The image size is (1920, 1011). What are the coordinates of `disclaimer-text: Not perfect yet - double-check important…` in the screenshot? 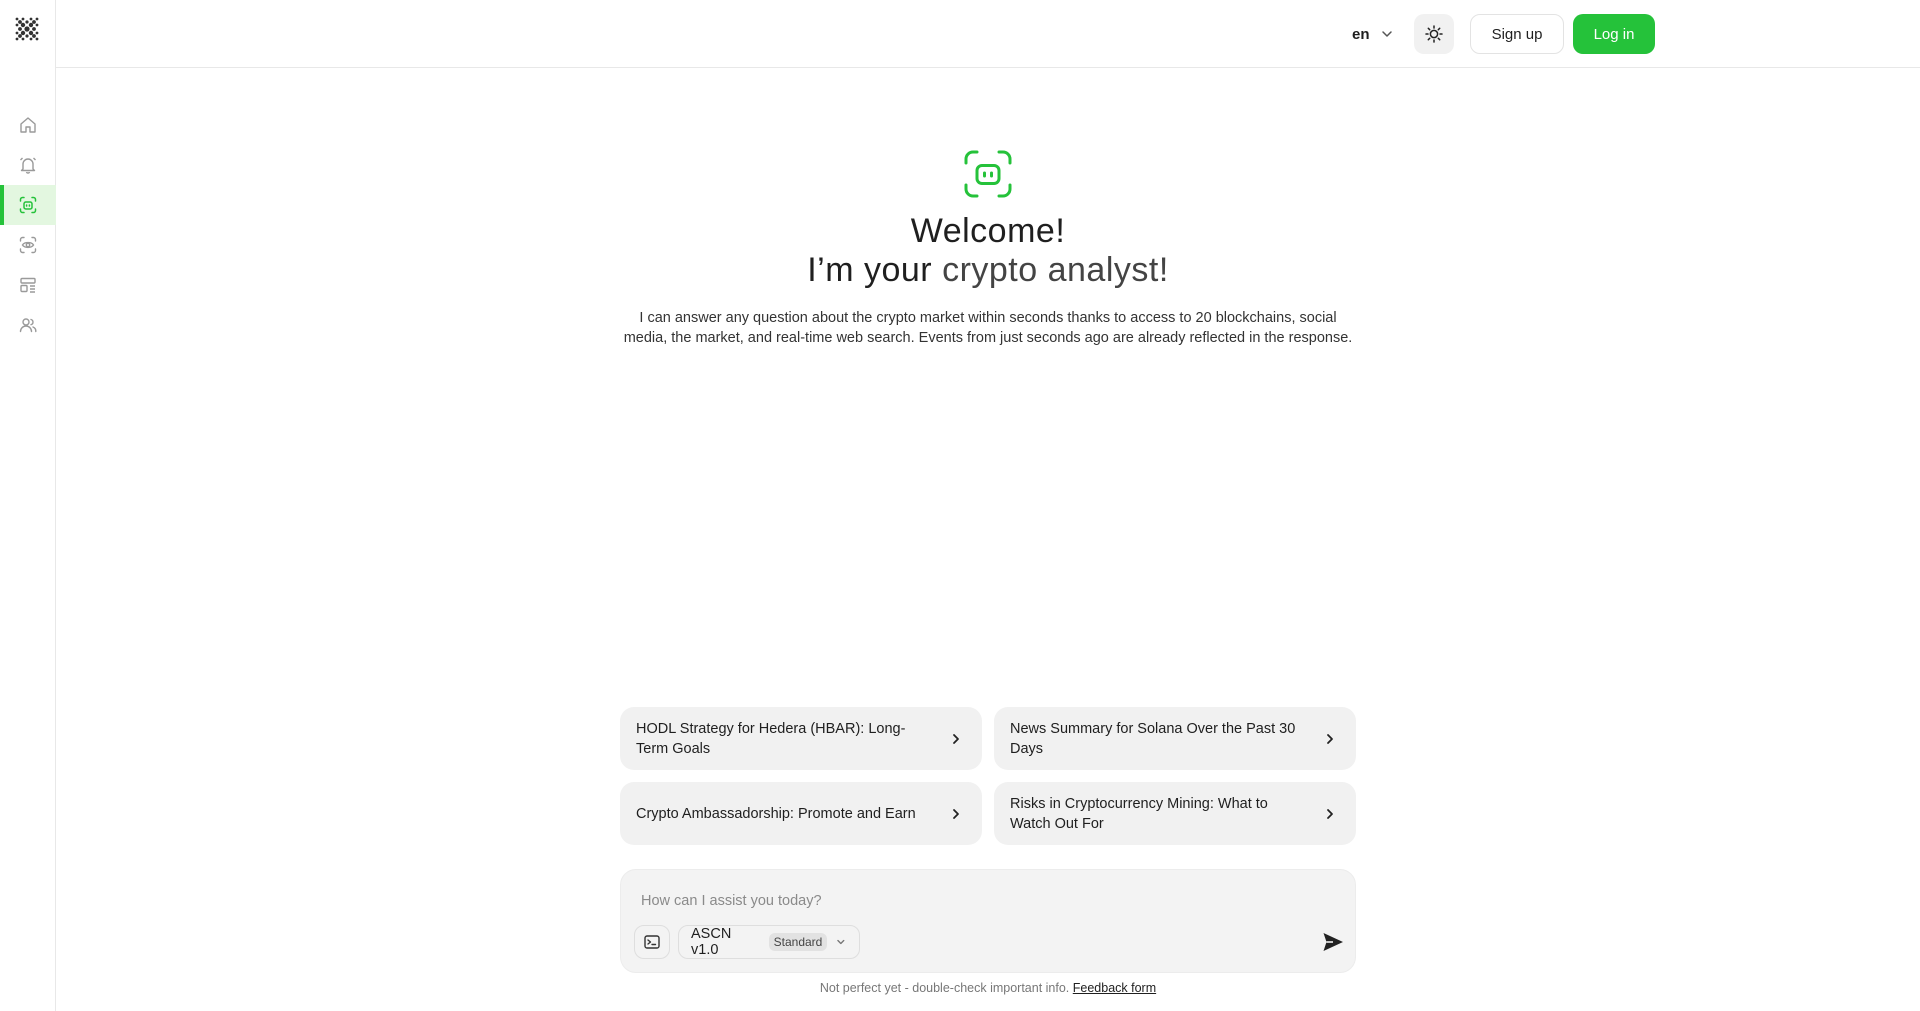 It's located at (944, 988).